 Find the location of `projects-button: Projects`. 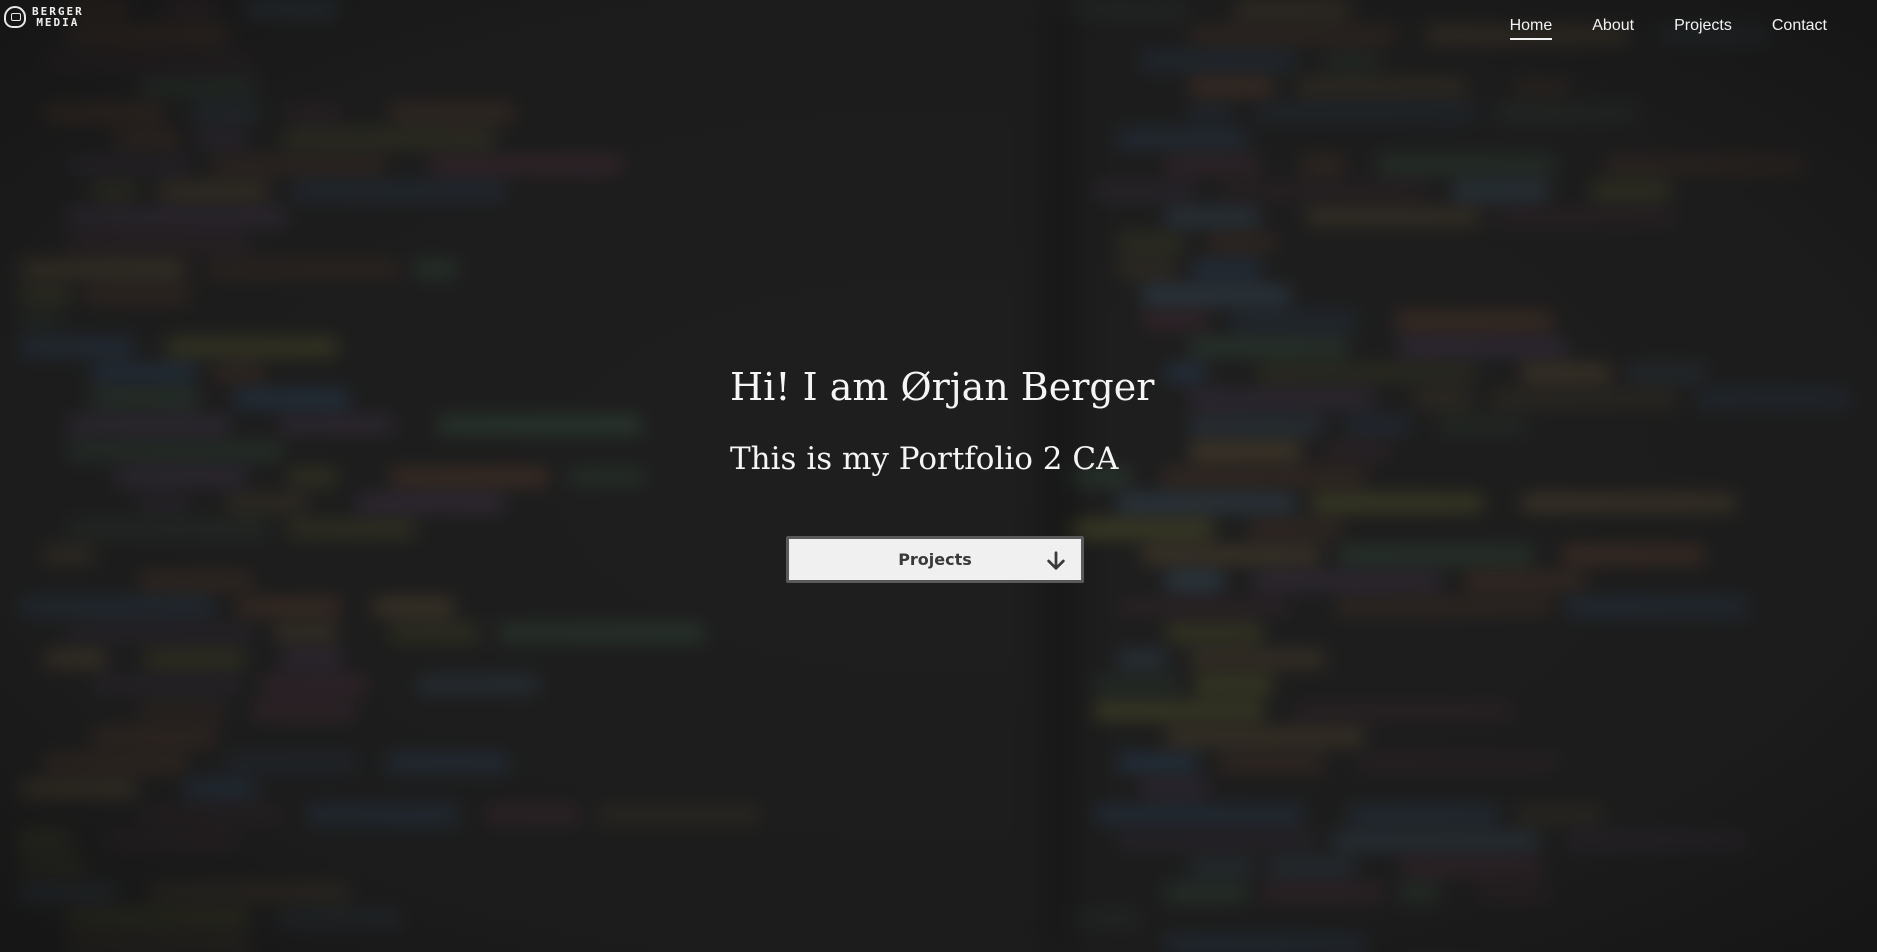

projects-button: Projects is located at coordinates (935, 559).